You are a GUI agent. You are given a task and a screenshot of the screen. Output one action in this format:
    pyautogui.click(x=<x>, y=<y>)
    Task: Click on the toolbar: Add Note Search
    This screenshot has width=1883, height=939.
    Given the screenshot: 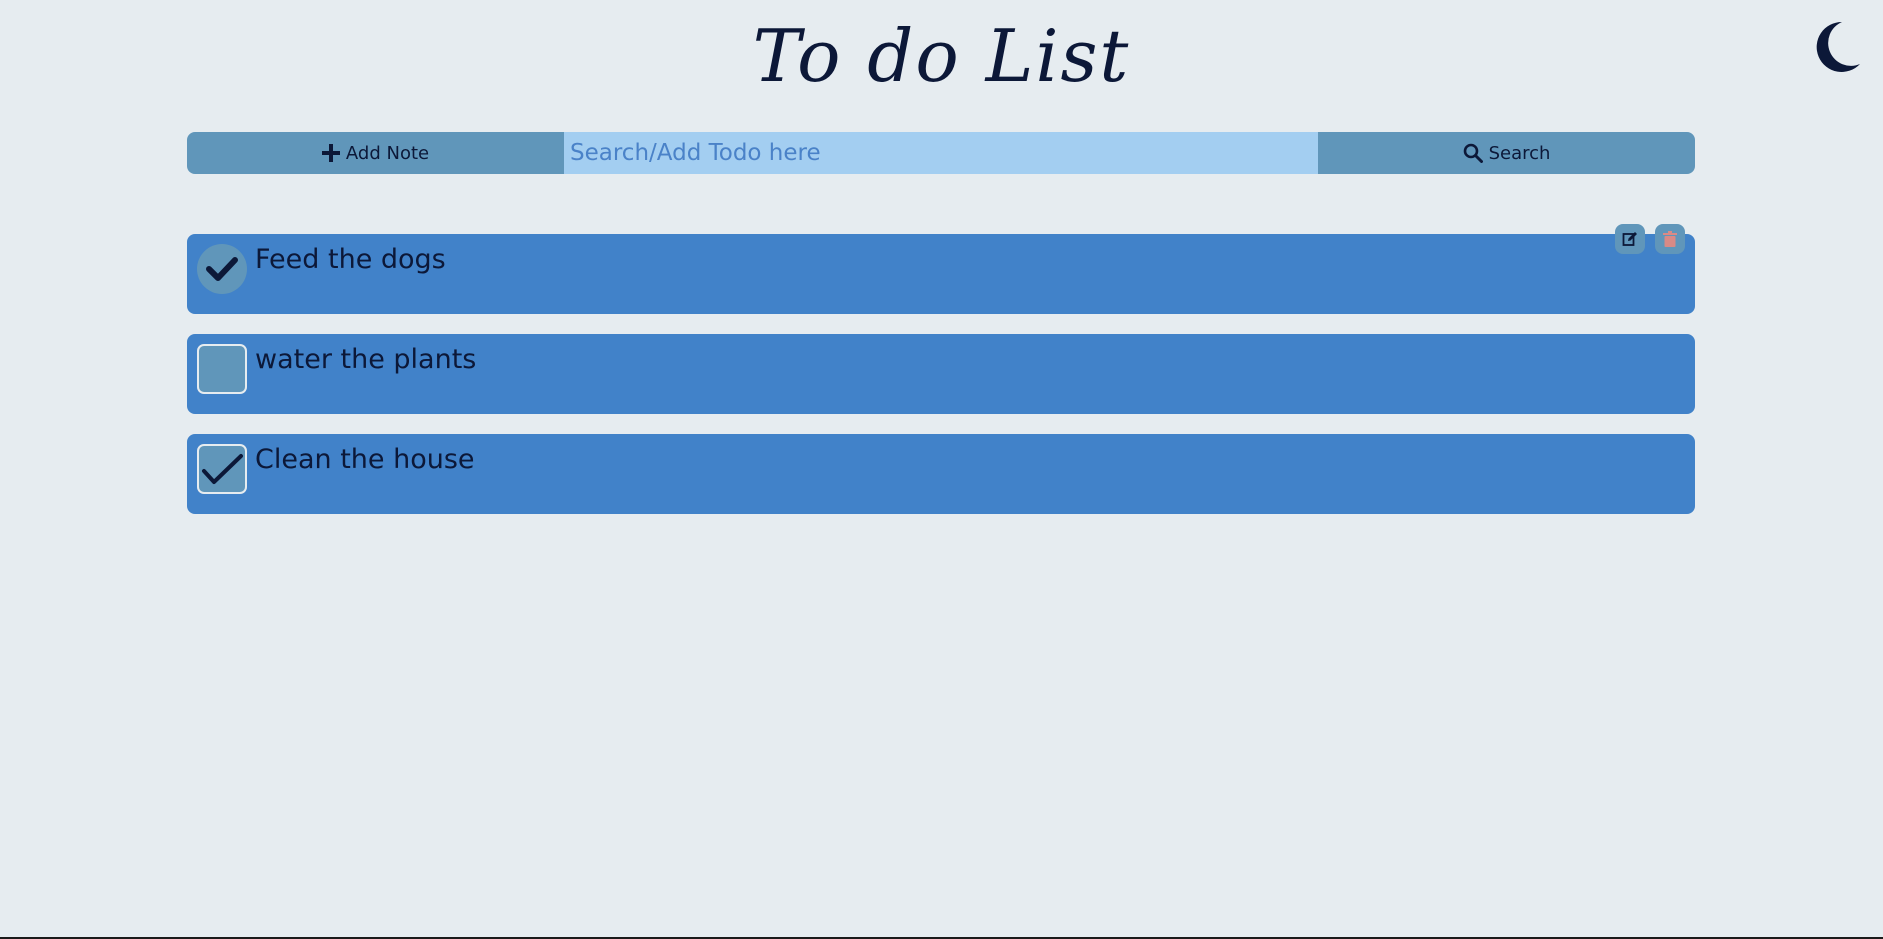 What is the action you would take?
    pyautogui.click(x=941, y=153)
    